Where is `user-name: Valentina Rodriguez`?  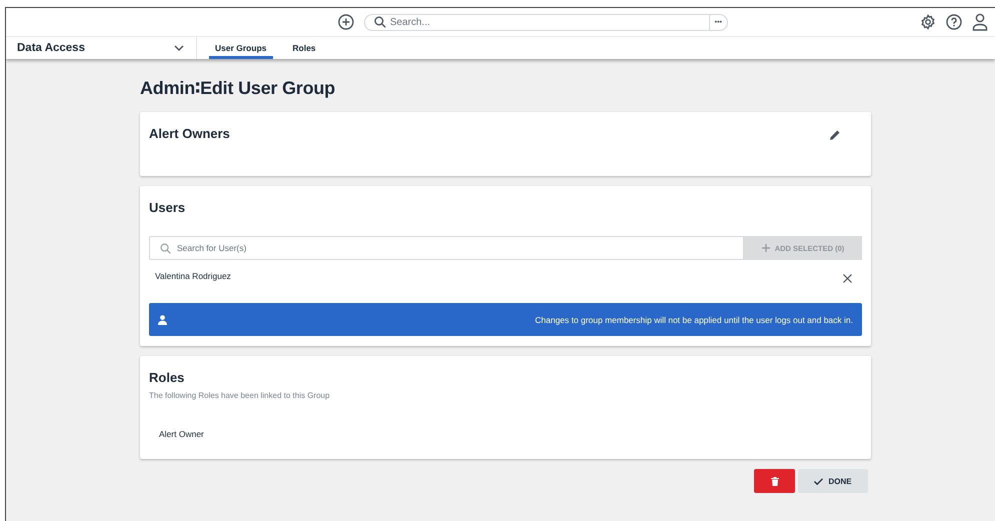
user-name: Valentina Rodriguez is located at coordinates (193, 275).